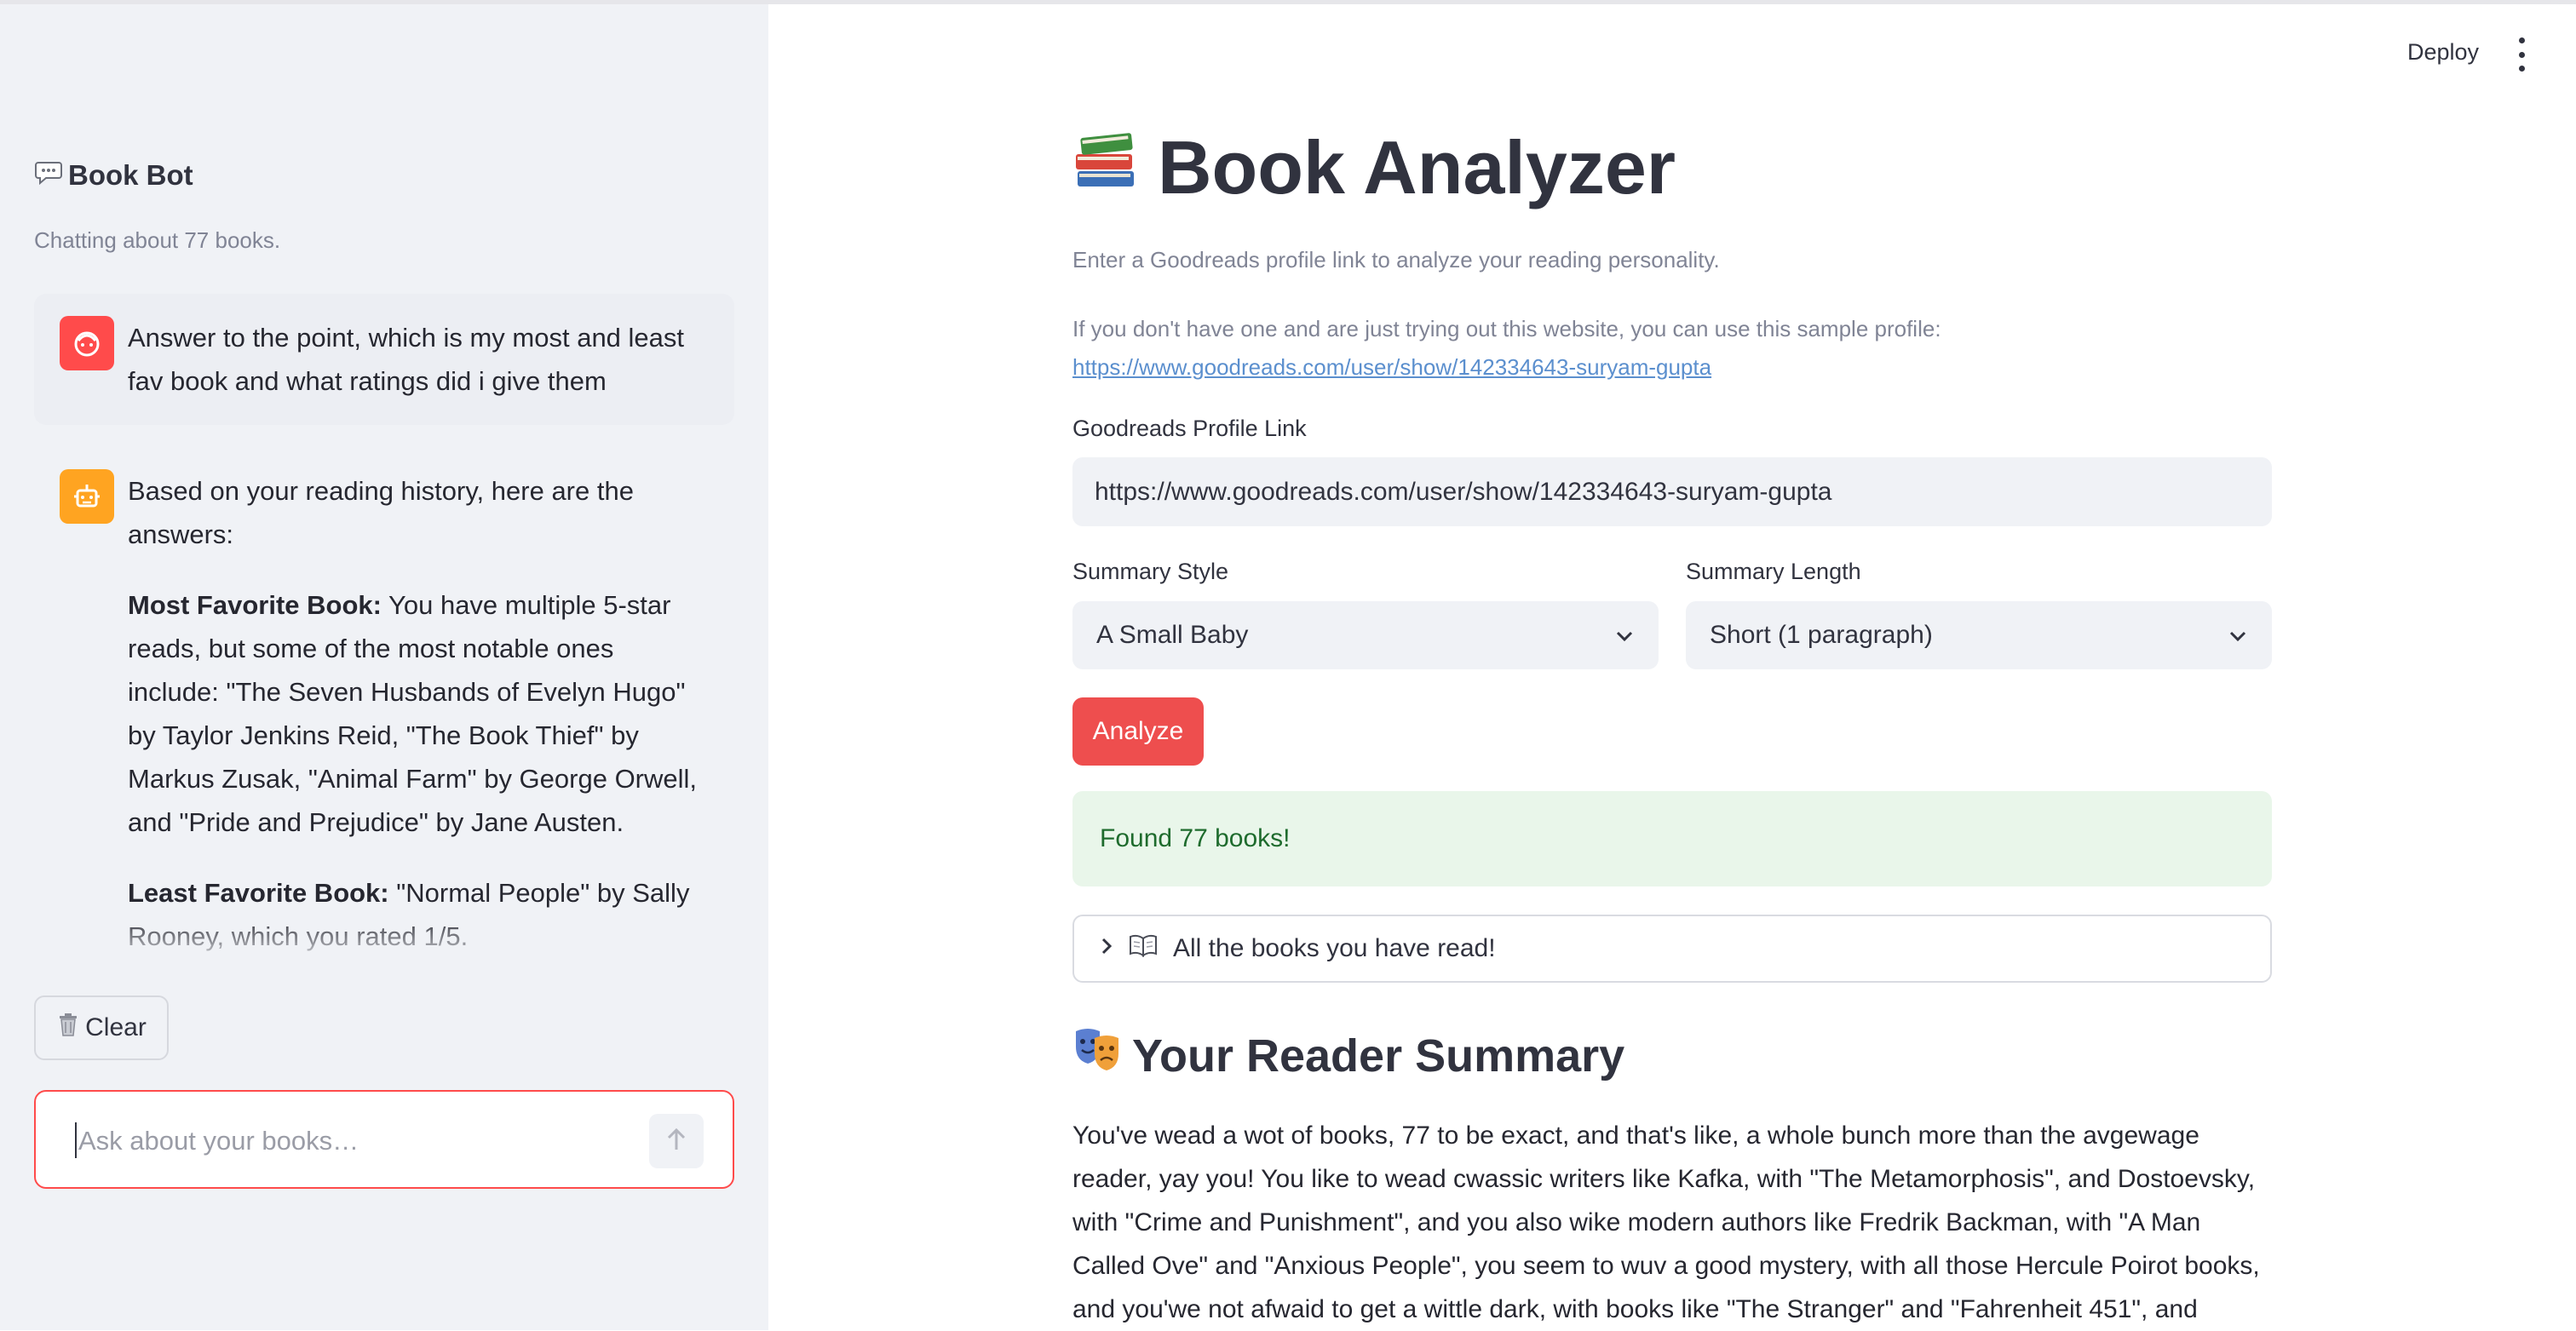 This screenshot has height=1331, width=2576. What do you see at coordinates (1379, 1055) in the screenshot?
I see `reader-summary-title-text: Your Reader Summary` at bounding box center [1379, 1055].